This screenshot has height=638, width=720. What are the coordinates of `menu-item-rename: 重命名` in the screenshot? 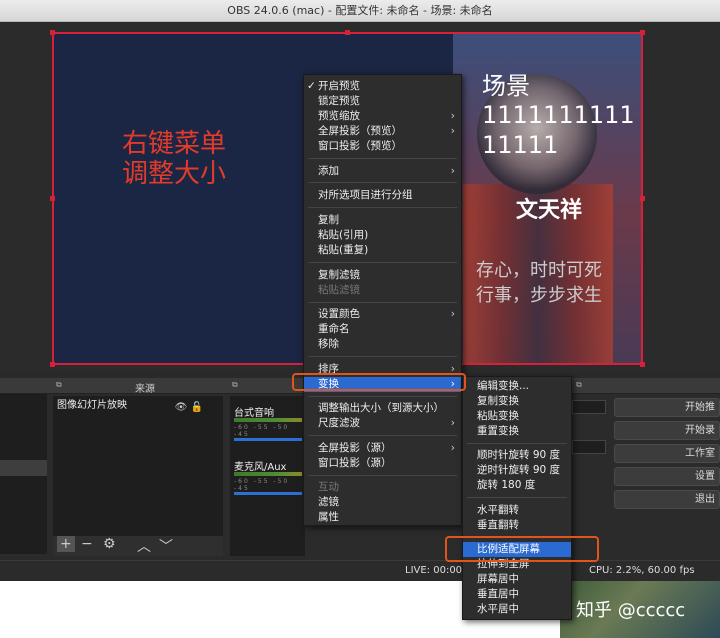 It's located at (382, 329).